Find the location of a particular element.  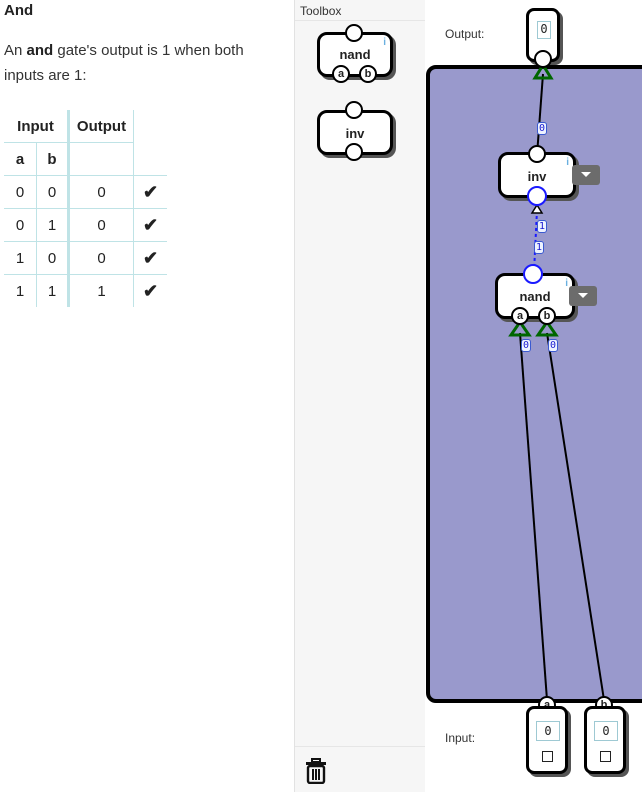

input-a-value: 0 is located at coordinates (548, 731).